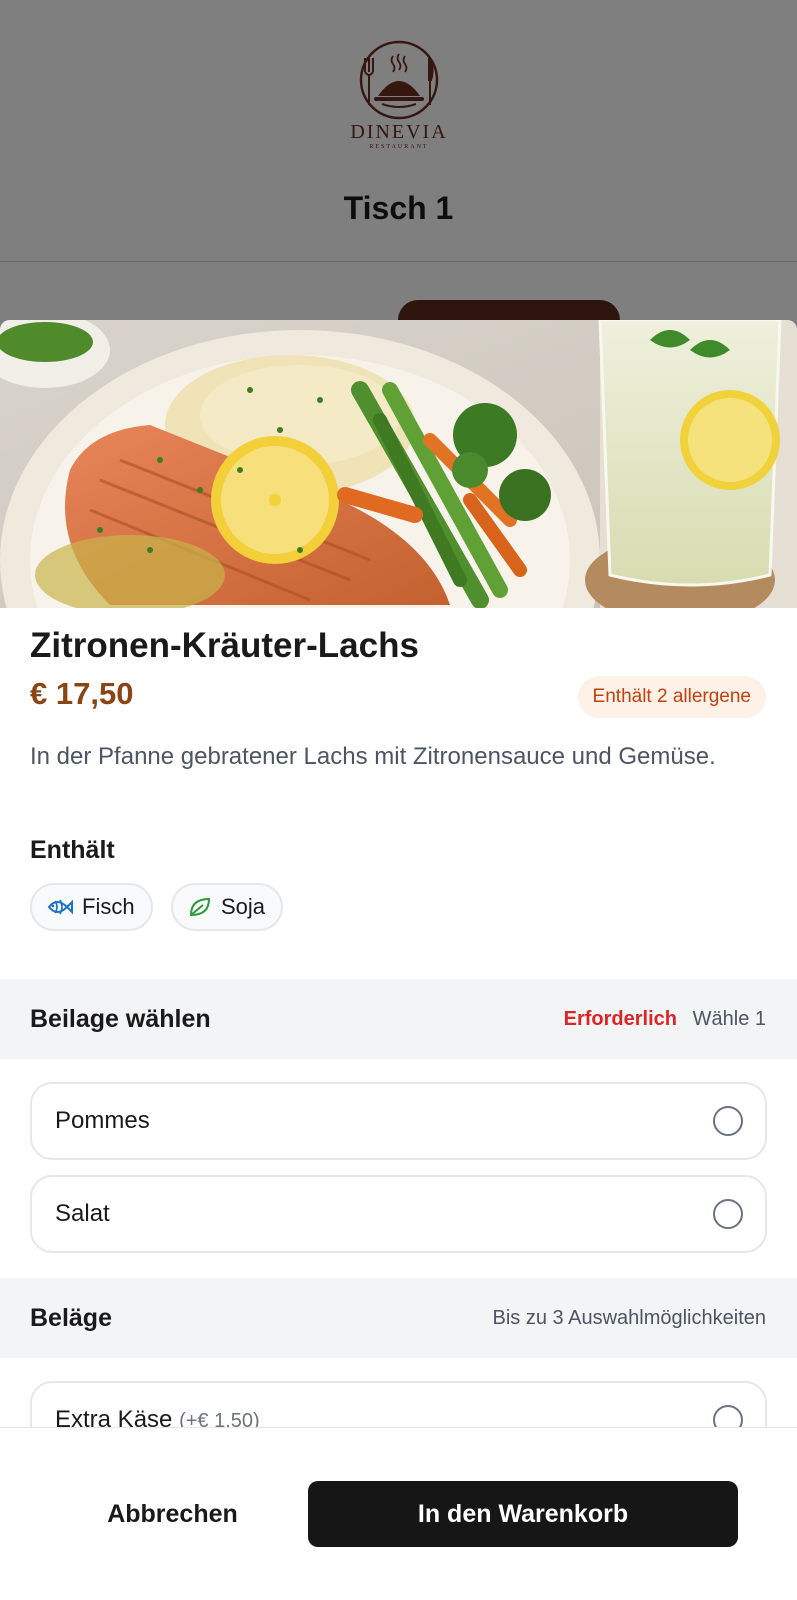 Image resolution: width=797 pixels, height=1600 pixels. I want to click on allergen-count-badge: Enthält 2 allergene, so click(671, 697).